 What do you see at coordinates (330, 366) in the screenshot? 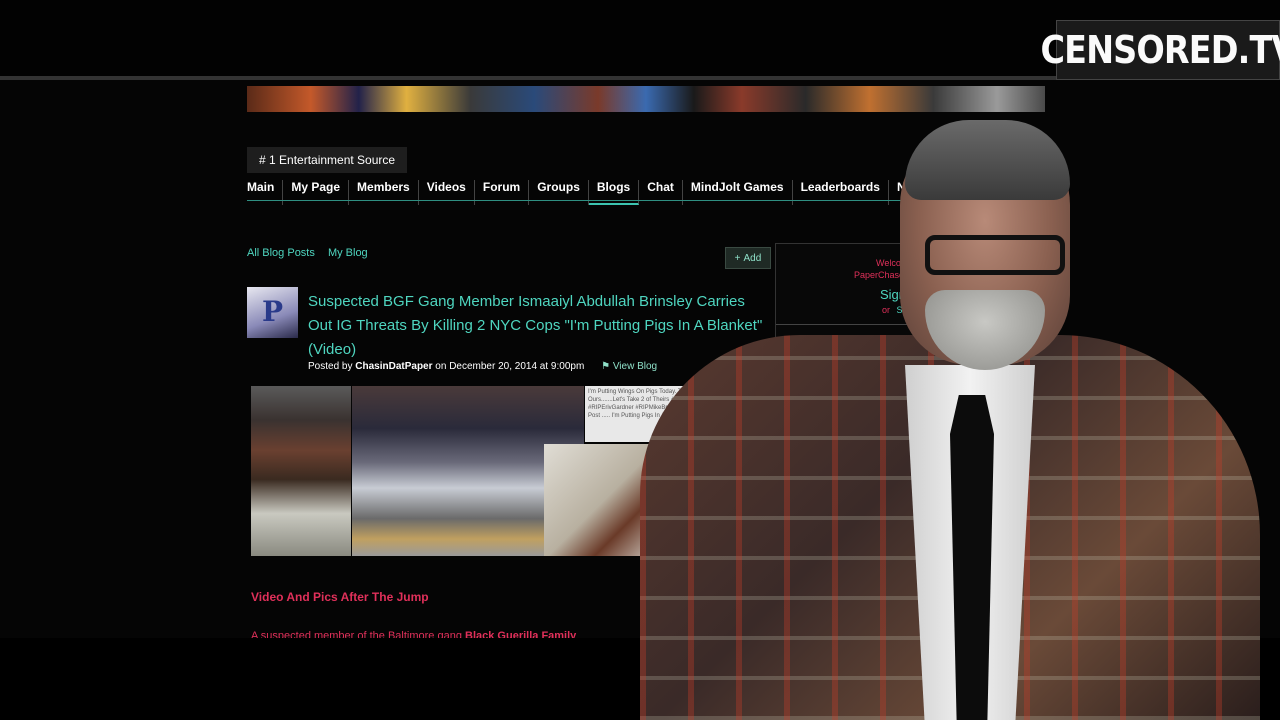
I see `posted-by-label: Posted by` at bounding box center [330, 366].